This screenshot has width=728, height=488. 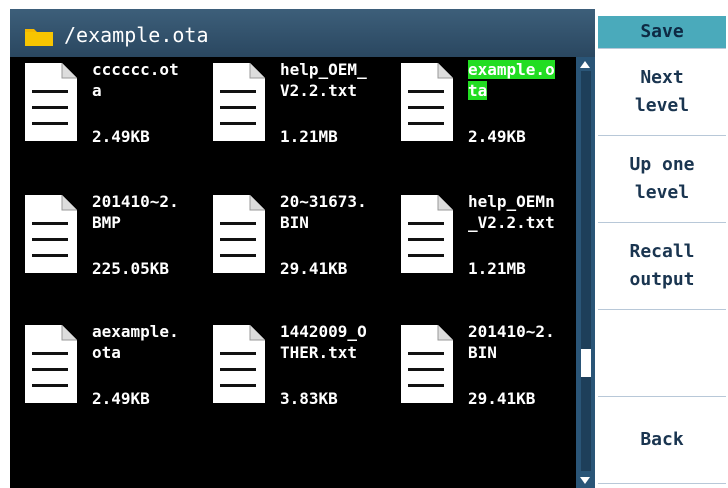 What do you see at coordinates (292, 249) in the screenshot?
I see `file-item: 20~31673. BIN 29.41KB` at bounding box center [292, 249].